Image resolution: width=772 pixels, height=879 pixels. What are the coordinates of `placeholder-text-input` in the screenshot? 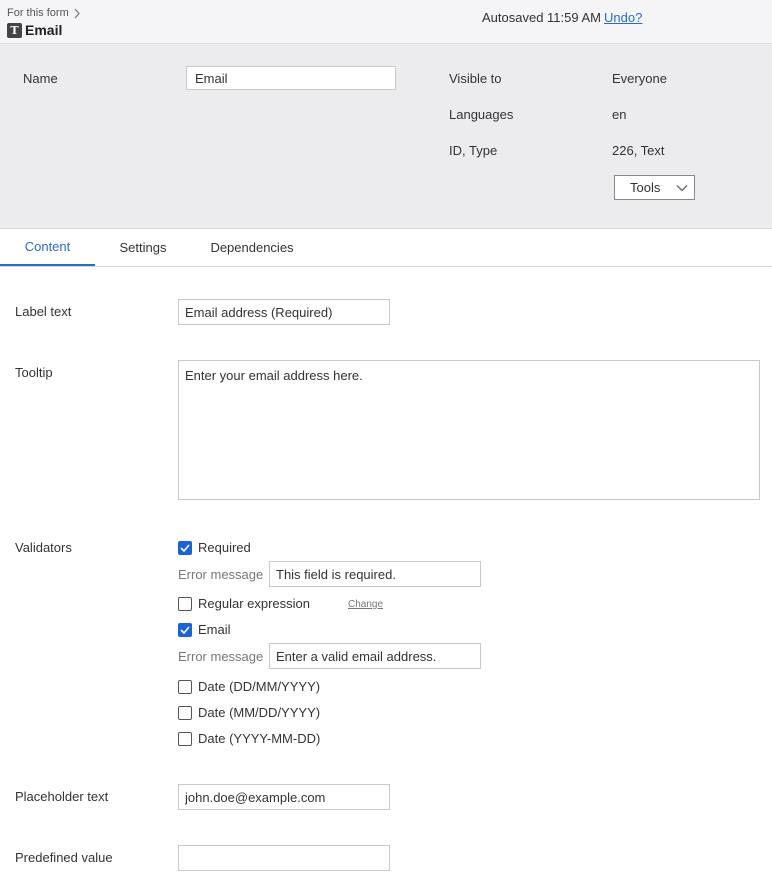 It's located at (284, 797).